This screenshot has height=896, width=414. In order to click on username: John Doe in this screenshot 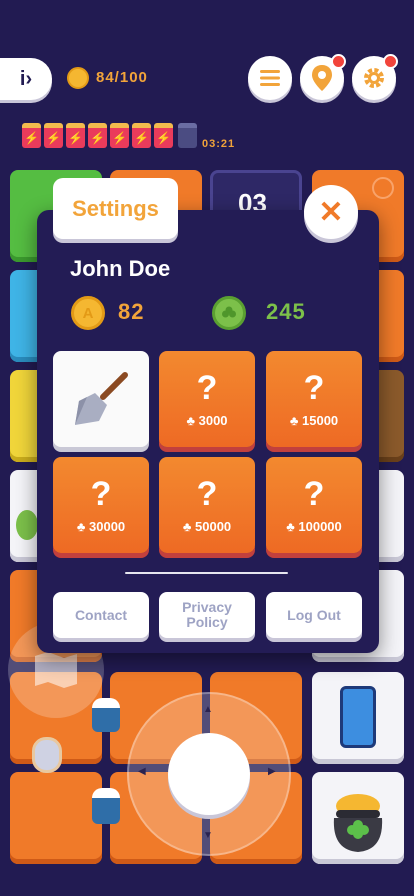, I will do `click(120, 268)`.